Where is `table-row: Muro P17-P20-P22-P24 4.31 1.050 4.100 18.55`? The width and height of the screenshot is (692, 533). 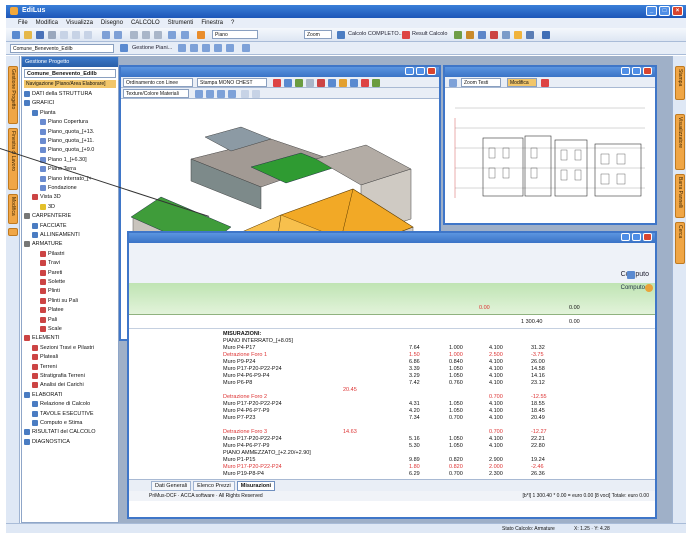 table-row: Muro P17-P20-P22-P24 4.31 1.050 4.100 18.55 is located at coordinates (392, 404).